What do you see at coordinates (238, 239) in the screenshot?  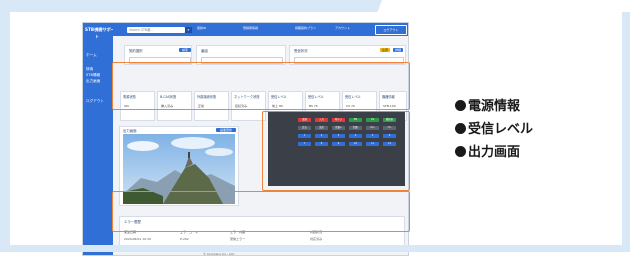 I see `error-row-content: 受信エラー` at bounding box center [238, 239].